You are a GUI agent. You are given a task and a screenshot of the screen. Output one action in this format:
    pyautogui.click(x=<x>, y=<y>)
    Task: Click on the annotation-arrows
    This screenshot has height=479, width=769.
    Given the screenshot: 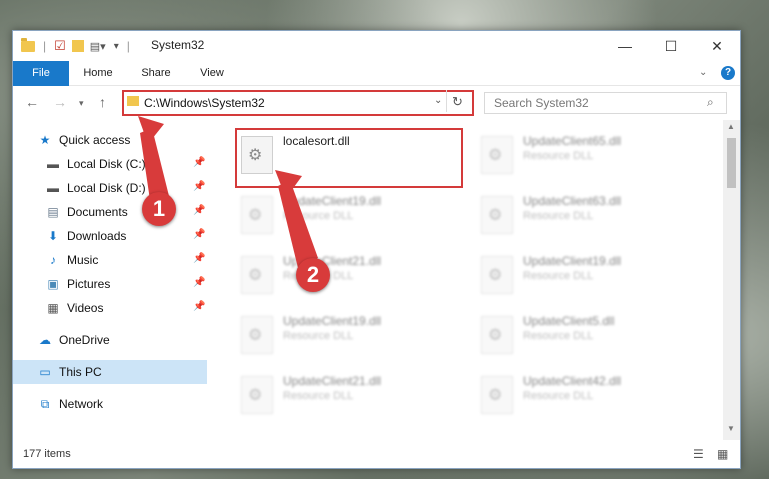 What is the action you would take?
    pyautogui.click(x=228, y=192)
    